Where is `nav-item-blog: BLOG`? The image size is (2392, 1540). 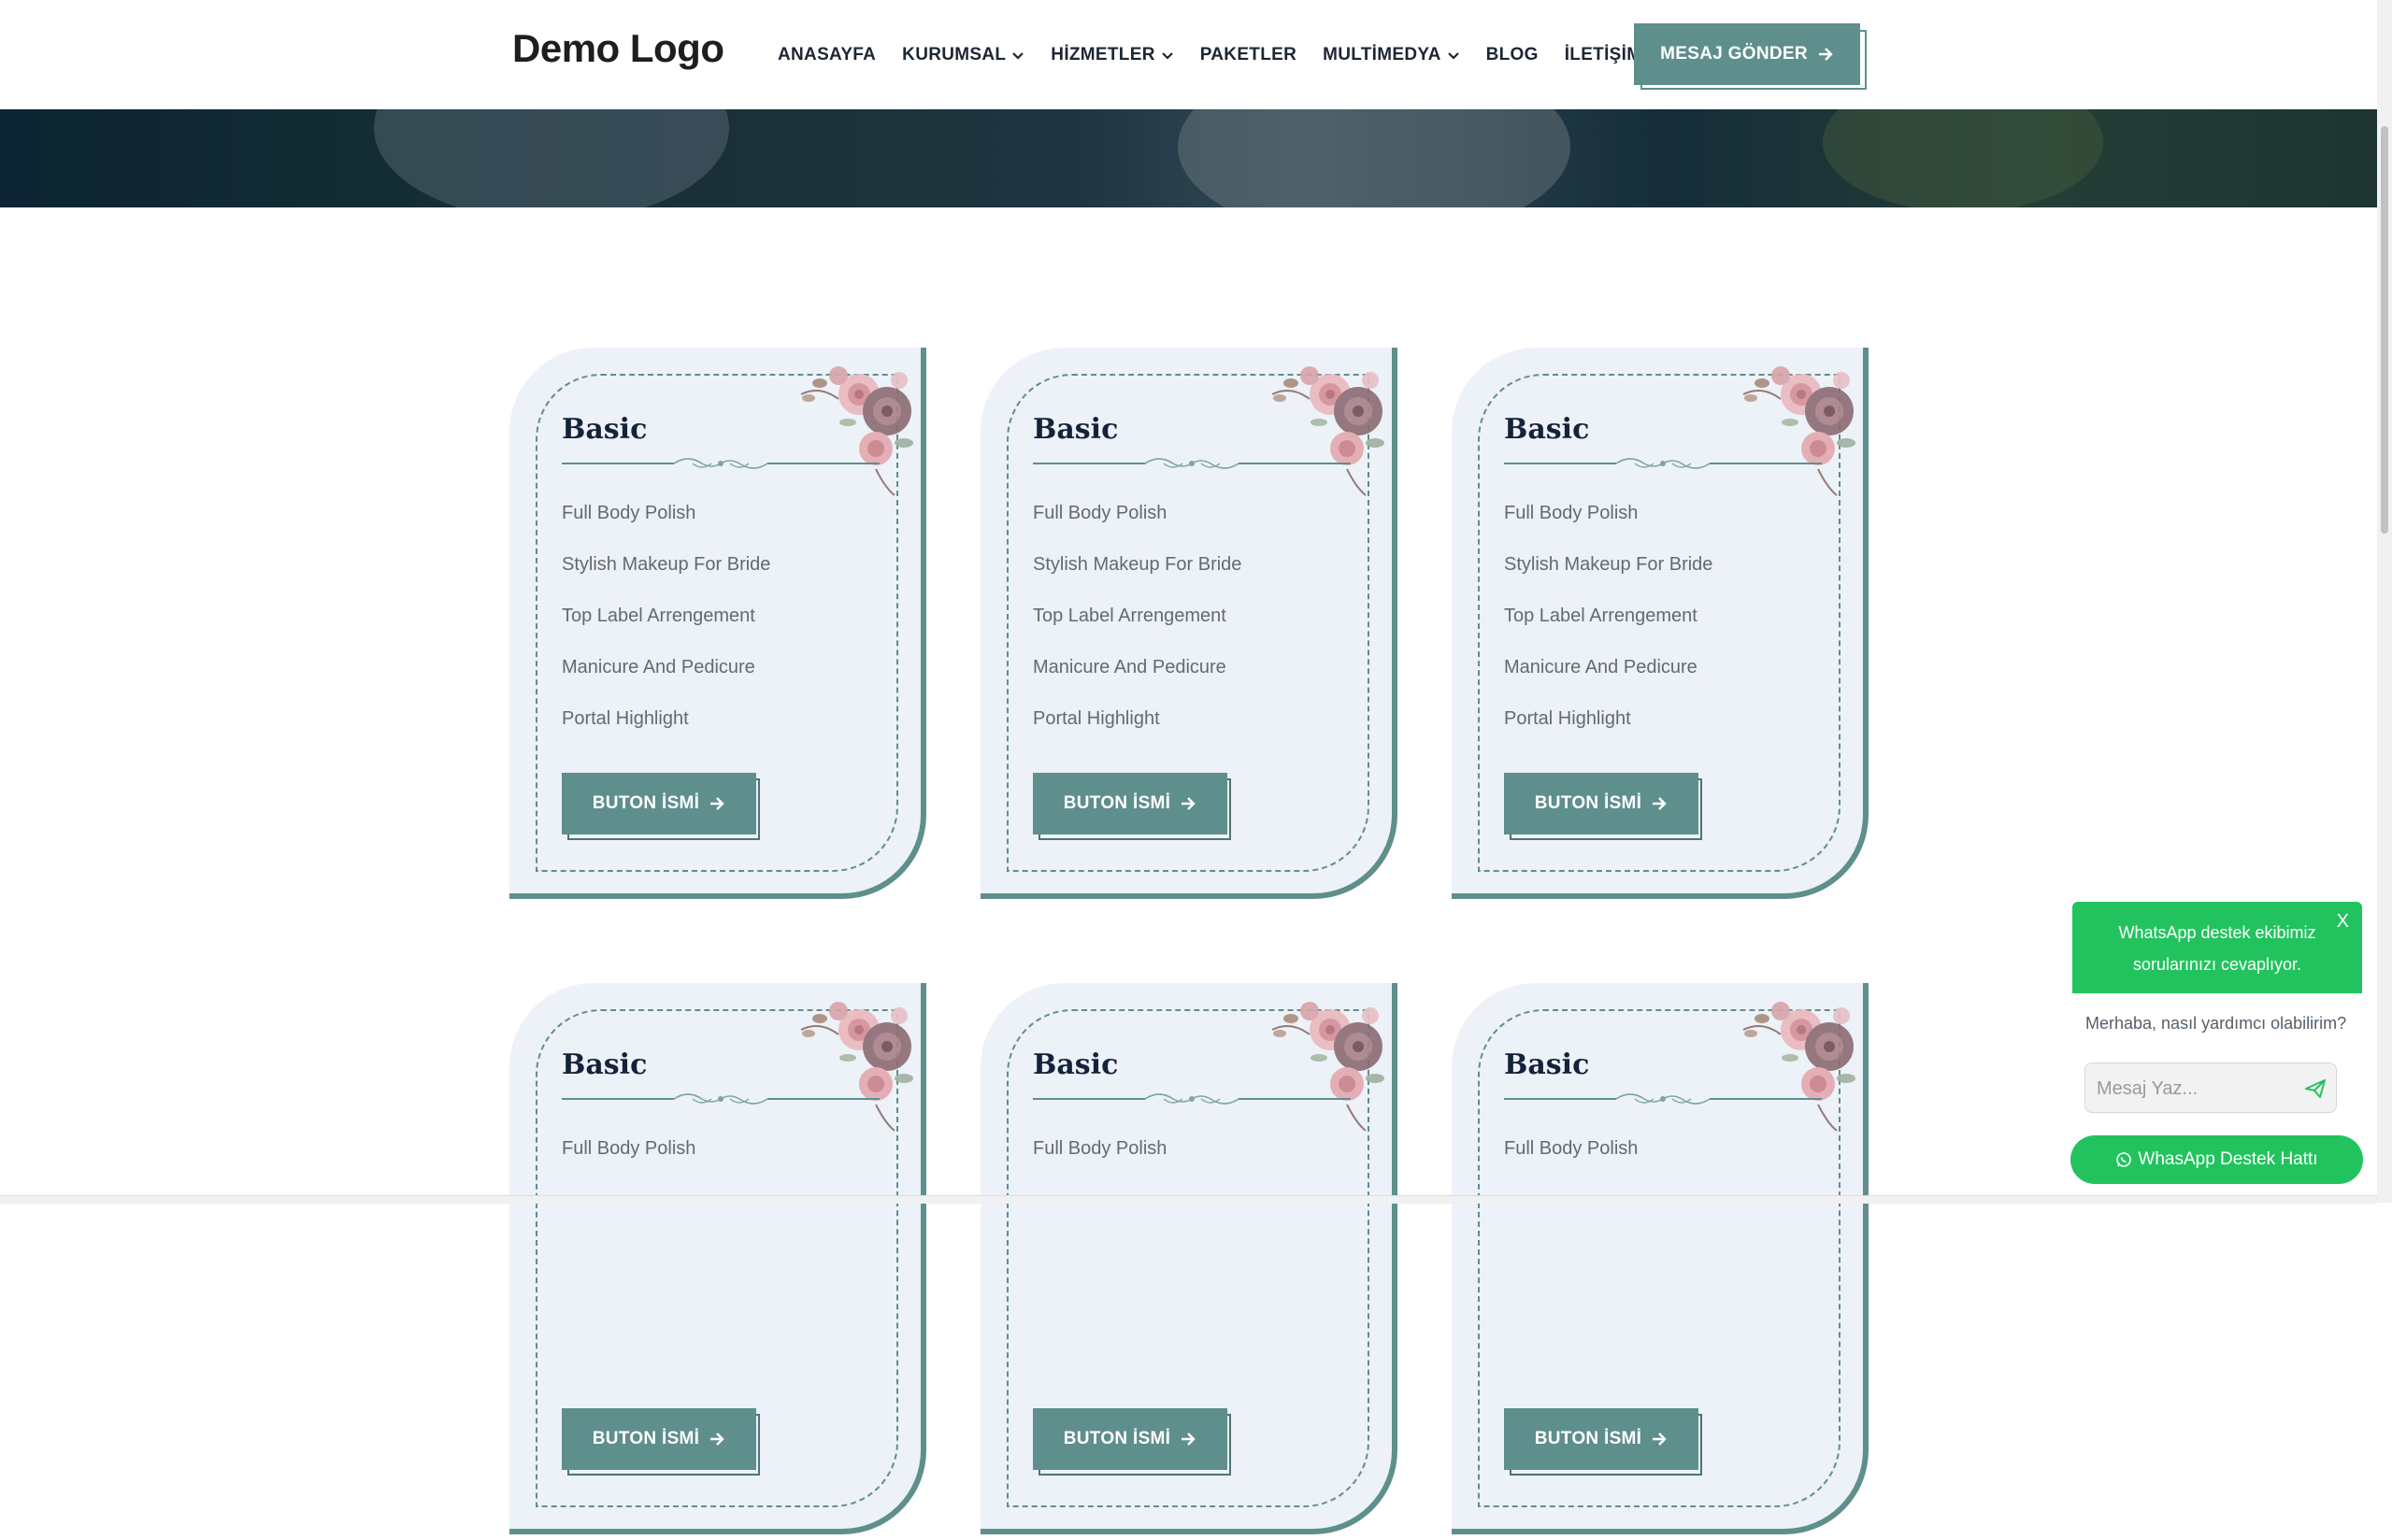
nav-item-blog: BLOG is located at coordinates (1512, 55).